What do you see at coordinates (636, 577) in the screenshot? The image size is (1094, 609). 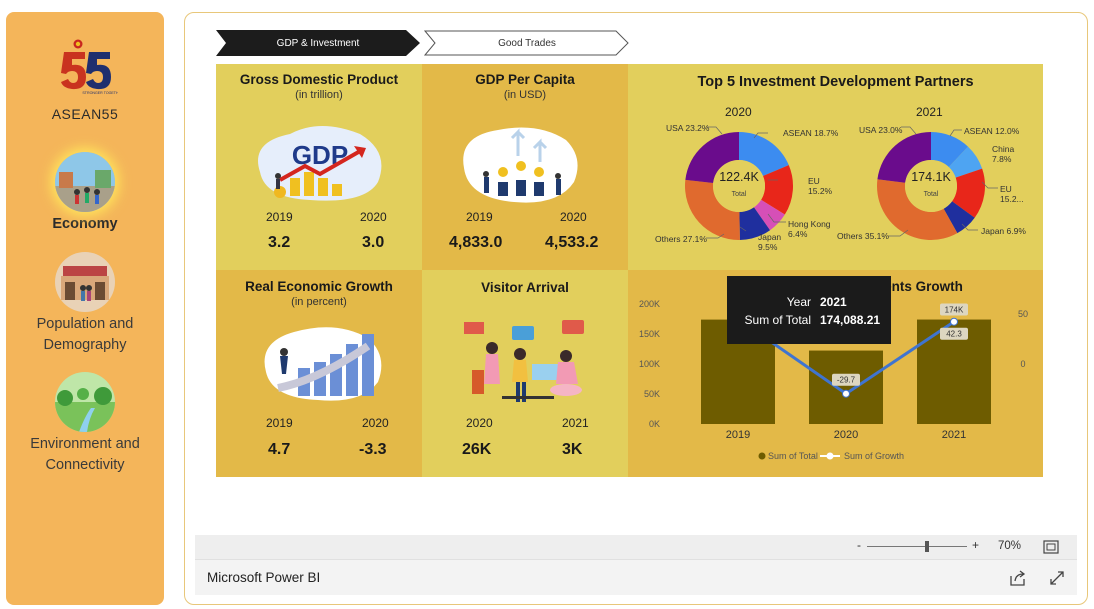 I see `powerbi-footer: Microsoft Power BI` at bounding box center [636, 577].